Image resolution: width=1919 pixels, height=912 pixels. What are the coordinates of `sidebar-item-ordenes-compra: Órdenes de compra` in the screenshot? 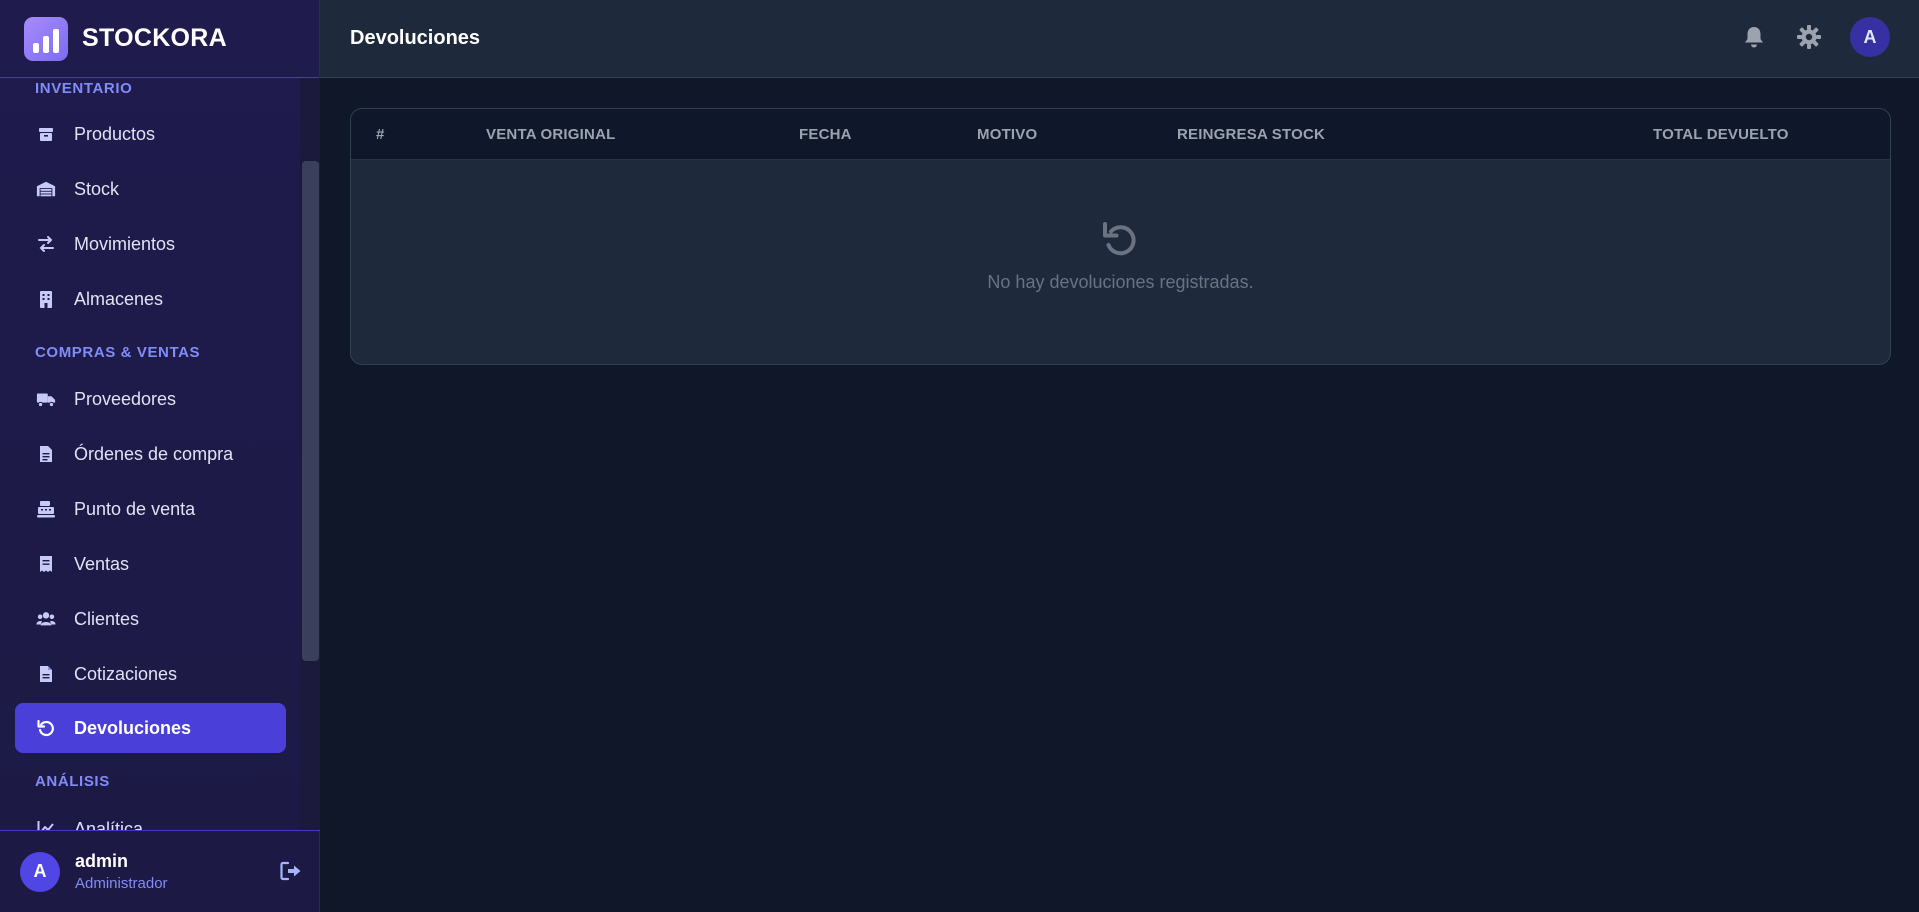 It's located at (150, 454).